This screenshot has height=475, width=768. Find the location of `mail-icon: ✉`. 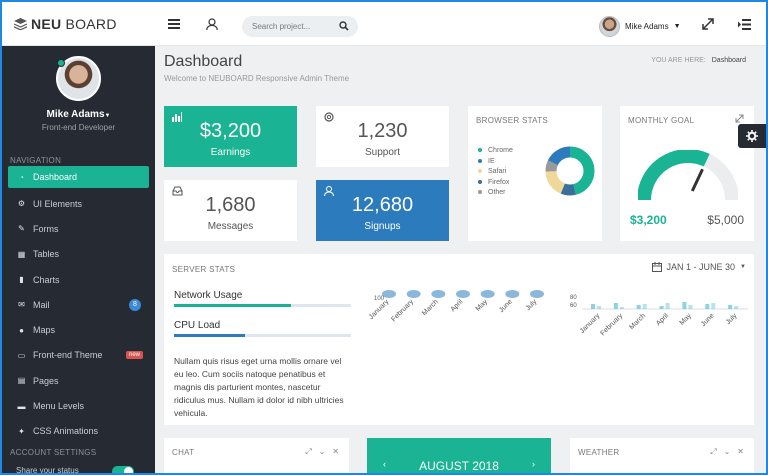

mail-icon: ✉ is located at coordinates (21, 305).